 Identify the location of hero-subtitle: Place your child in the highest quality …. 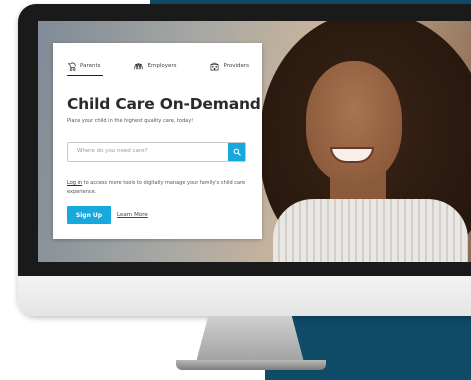
(130, 121).